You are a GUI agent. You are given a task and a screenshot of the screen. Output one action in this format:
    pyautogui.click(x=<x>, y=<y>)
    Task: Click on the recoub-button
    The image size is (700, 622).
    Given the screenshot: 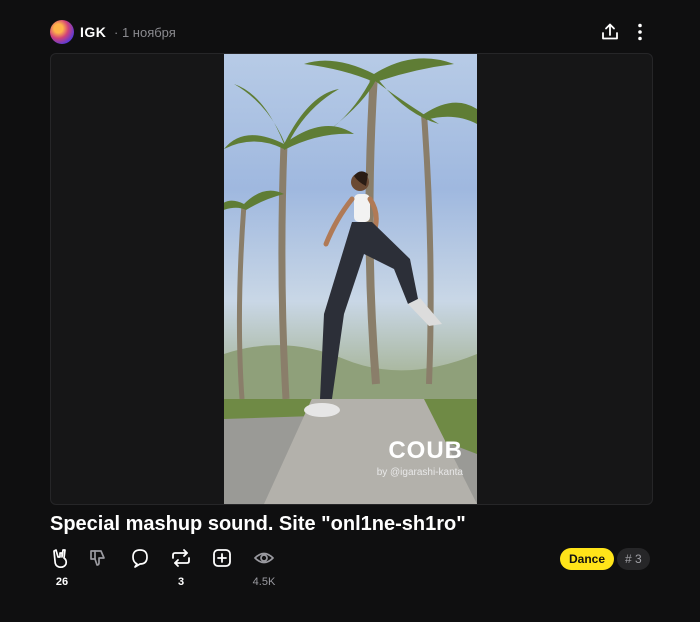 What is the action you would take?
    pyautogui.click(x=181, y=558)
    